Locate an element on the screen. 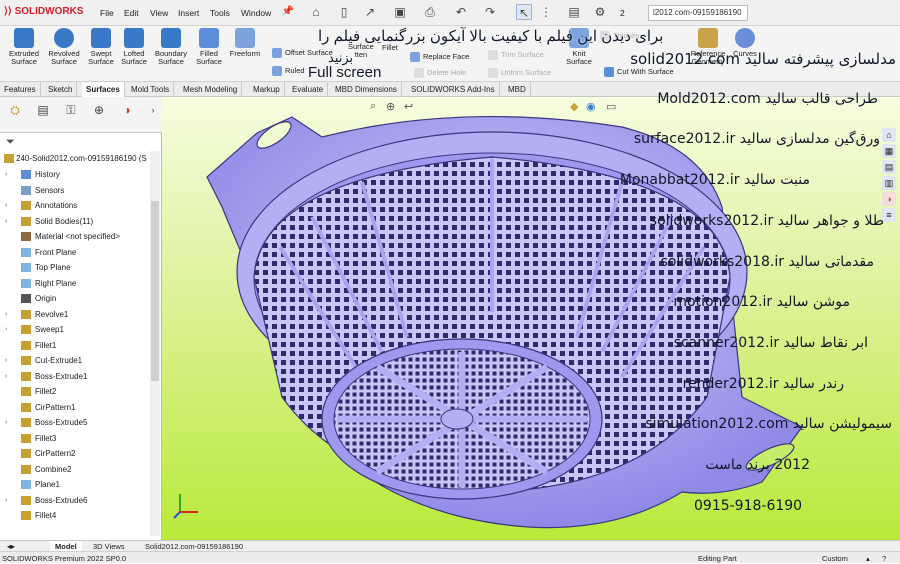 The image size is (900, 564). swept-surface-button: Swept Surface is located at coordinates (101, 47).